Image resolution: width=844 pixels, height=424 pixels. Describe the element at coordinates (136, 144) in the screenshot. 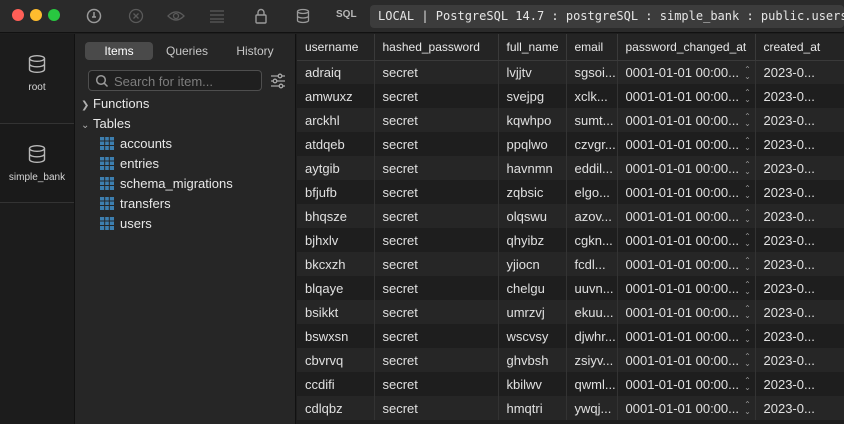

I see `table-item-accounts: accounts` at that location.